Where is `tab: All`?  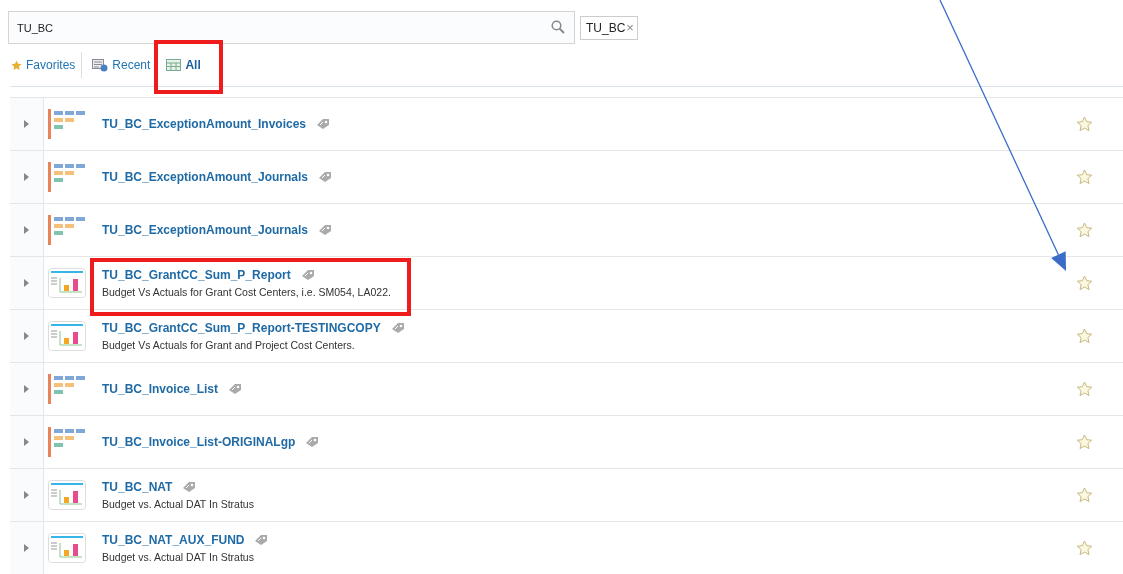 tab: All is located at coordinates (186, 65).